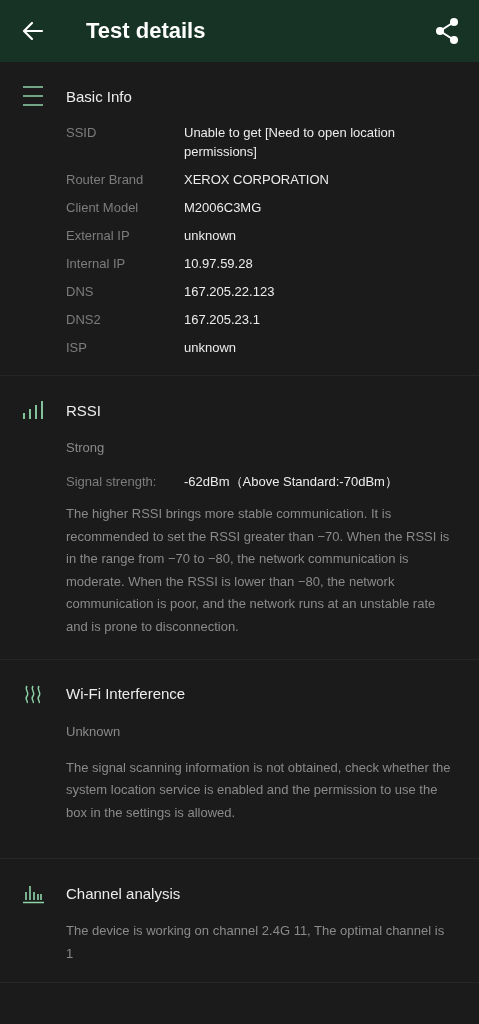 Image resolution: width=479 pixels, height=1024 pixels. Describe the element at coordinates (33, 410) in the screenshot. I see `signal-bars-icon` at that location.